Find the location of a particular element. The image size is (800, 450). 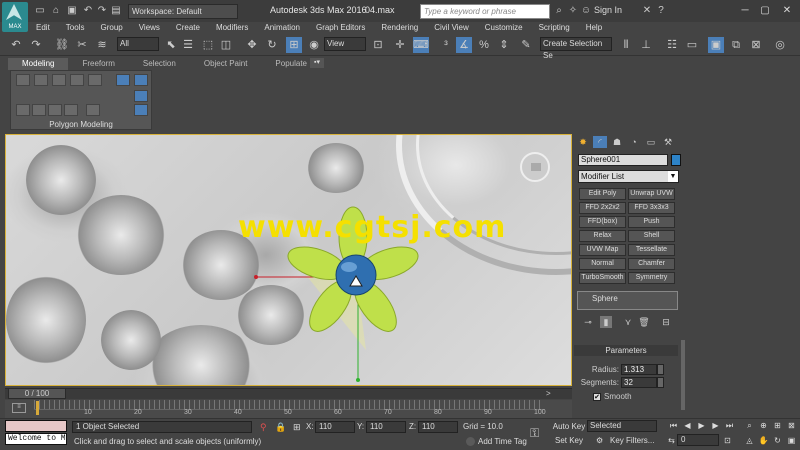

ribbon-tab-freeform: Freeform is located at coordinates (98, 64).